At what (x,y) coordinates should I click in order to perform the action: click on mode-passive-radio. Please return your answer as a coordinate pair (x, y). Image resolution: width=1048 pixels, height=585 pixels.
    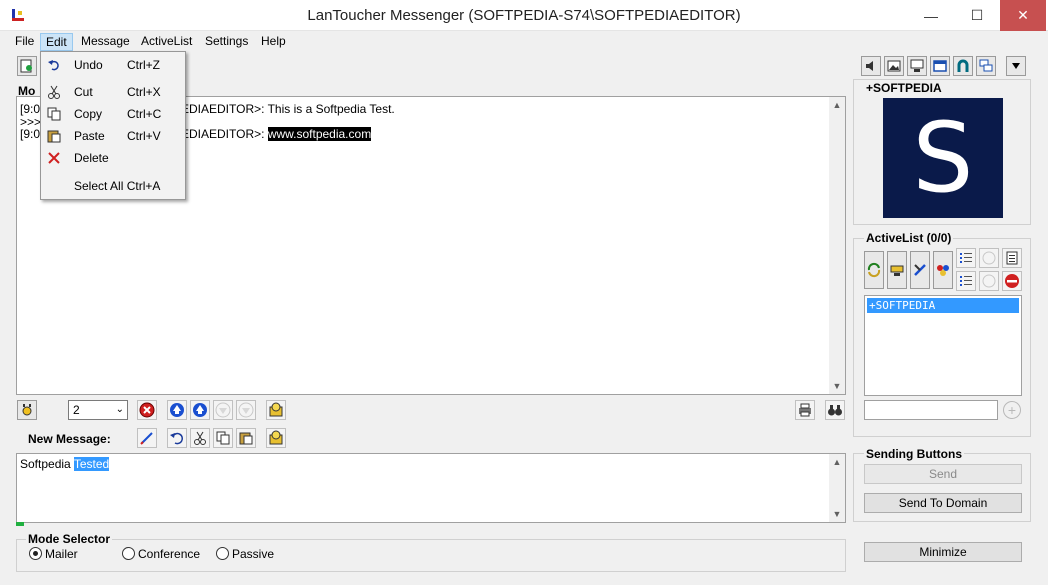
    Looking at the image, I should click on (222, 553).